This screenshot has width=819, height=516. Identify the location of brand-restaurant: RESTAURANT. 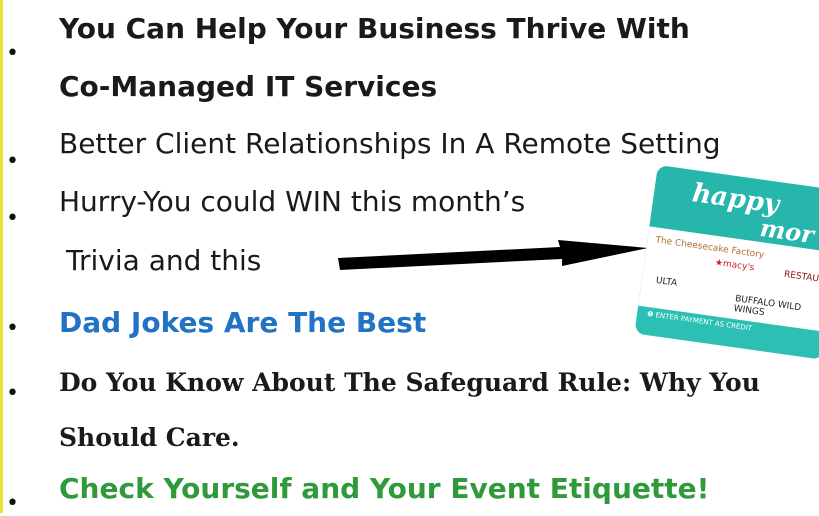
(801, 278).